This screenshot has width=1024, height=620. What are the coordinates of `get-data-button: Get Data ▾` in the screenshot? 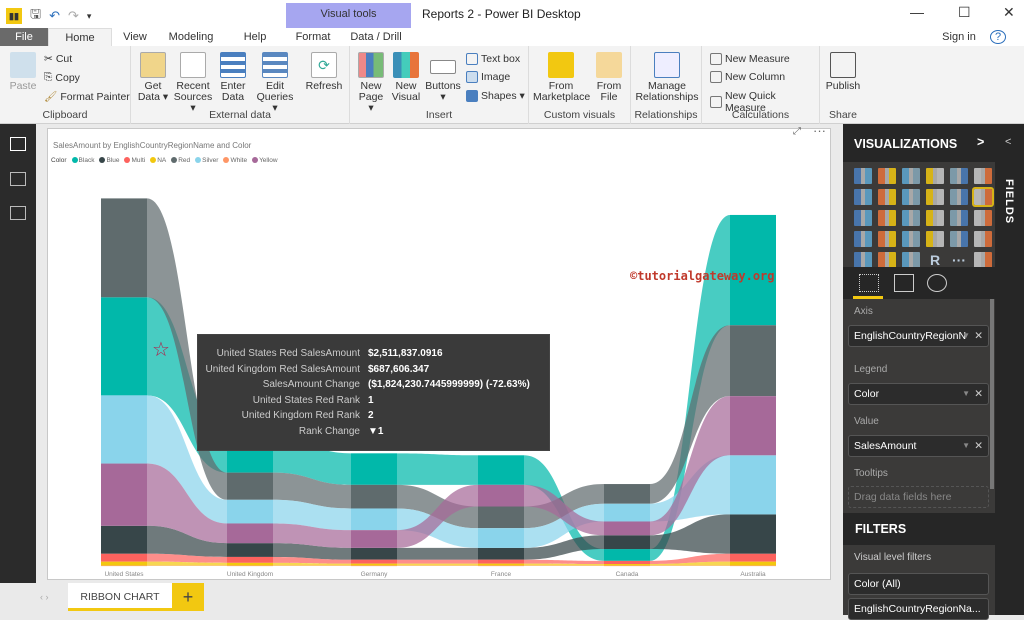 It's located at (153, 77).